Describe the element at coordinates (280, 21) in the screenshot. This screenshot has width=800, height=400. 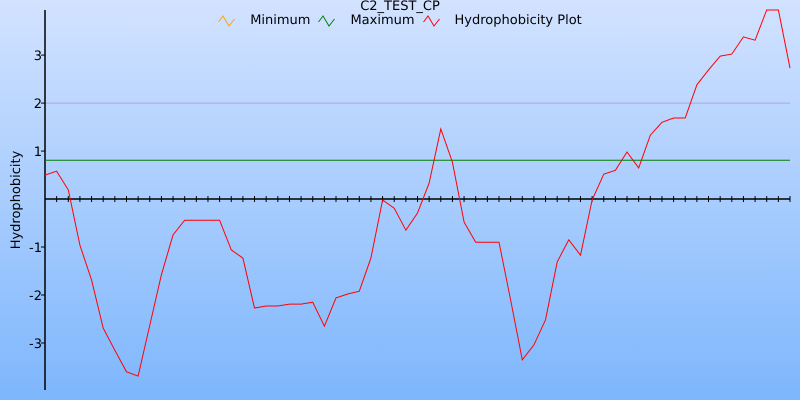
I see `legend-label: Minimum` at that location.